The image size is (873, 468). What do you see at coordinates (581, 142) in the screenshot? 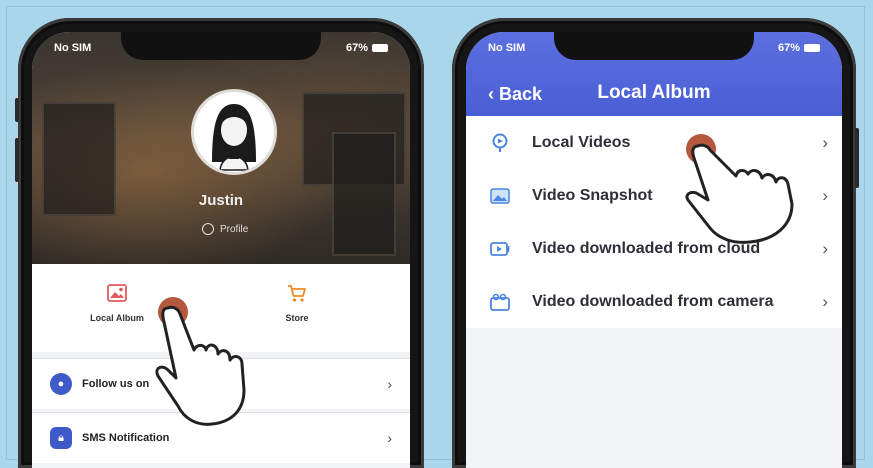
I see `list-item-label: Local Videos` at bounding box center [581, 142].